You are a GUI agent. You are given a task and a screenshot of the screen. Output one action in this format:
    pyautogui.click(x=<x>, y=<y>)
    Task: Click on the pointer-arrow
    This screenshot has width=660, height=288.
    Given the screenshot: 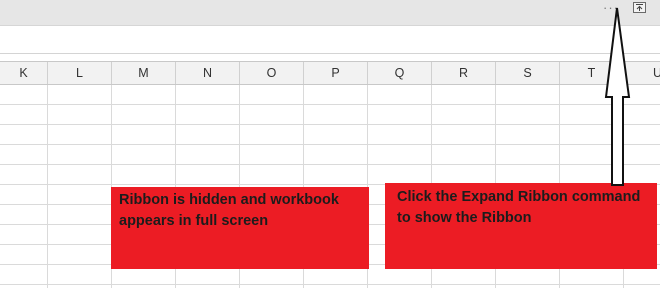 What is the action you would take?
    pyautogui.click(x=617, y=96)
    